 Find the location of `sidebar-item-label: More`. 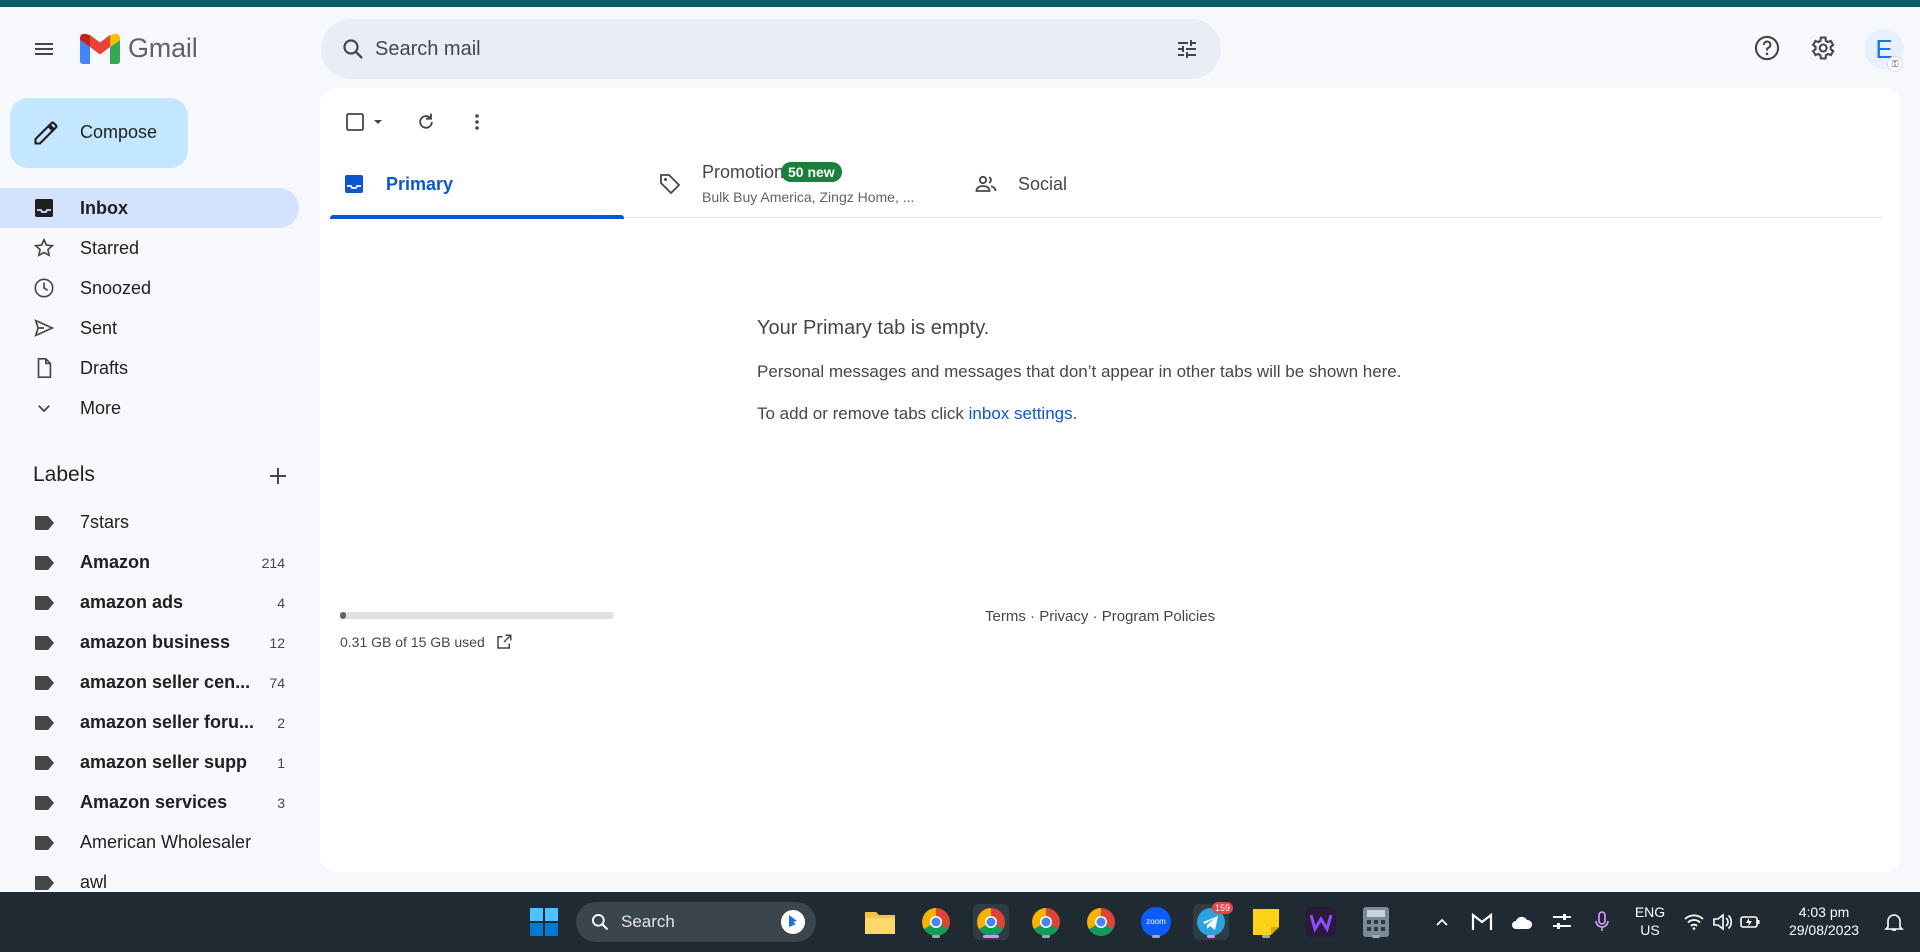

sidebar-item-label: More is located at coordinates (101, 407).